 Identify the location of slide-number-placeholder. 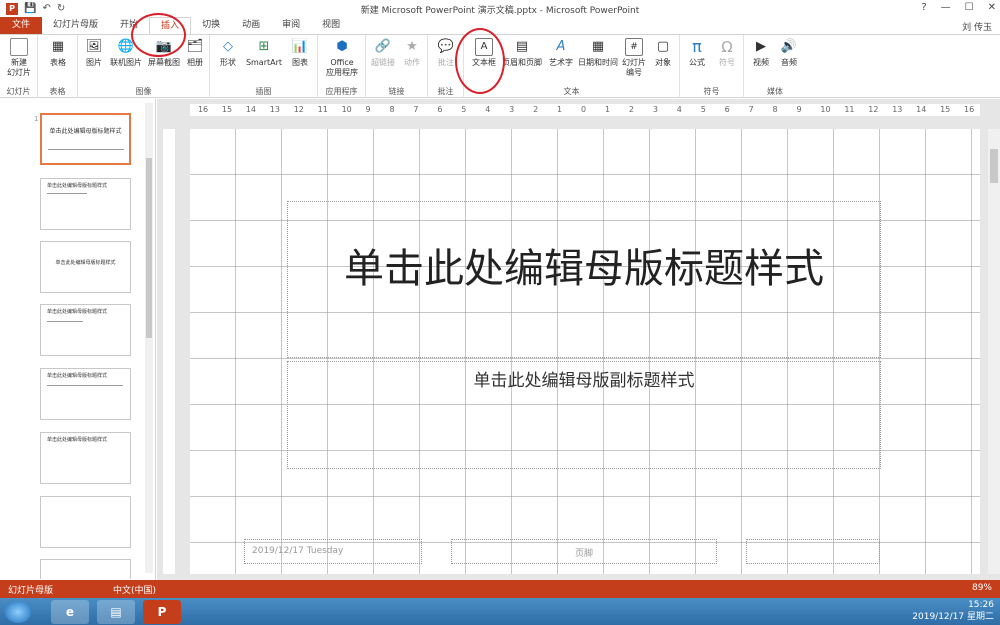
(813, 551).